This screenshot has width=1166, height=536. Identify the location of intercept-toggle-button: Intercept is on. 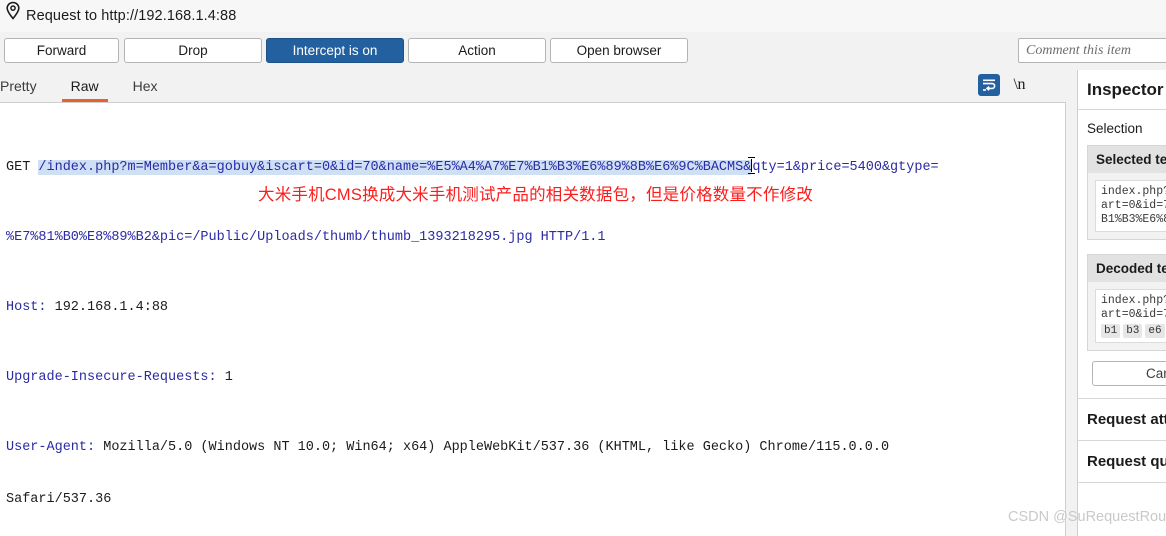
(335, 50).